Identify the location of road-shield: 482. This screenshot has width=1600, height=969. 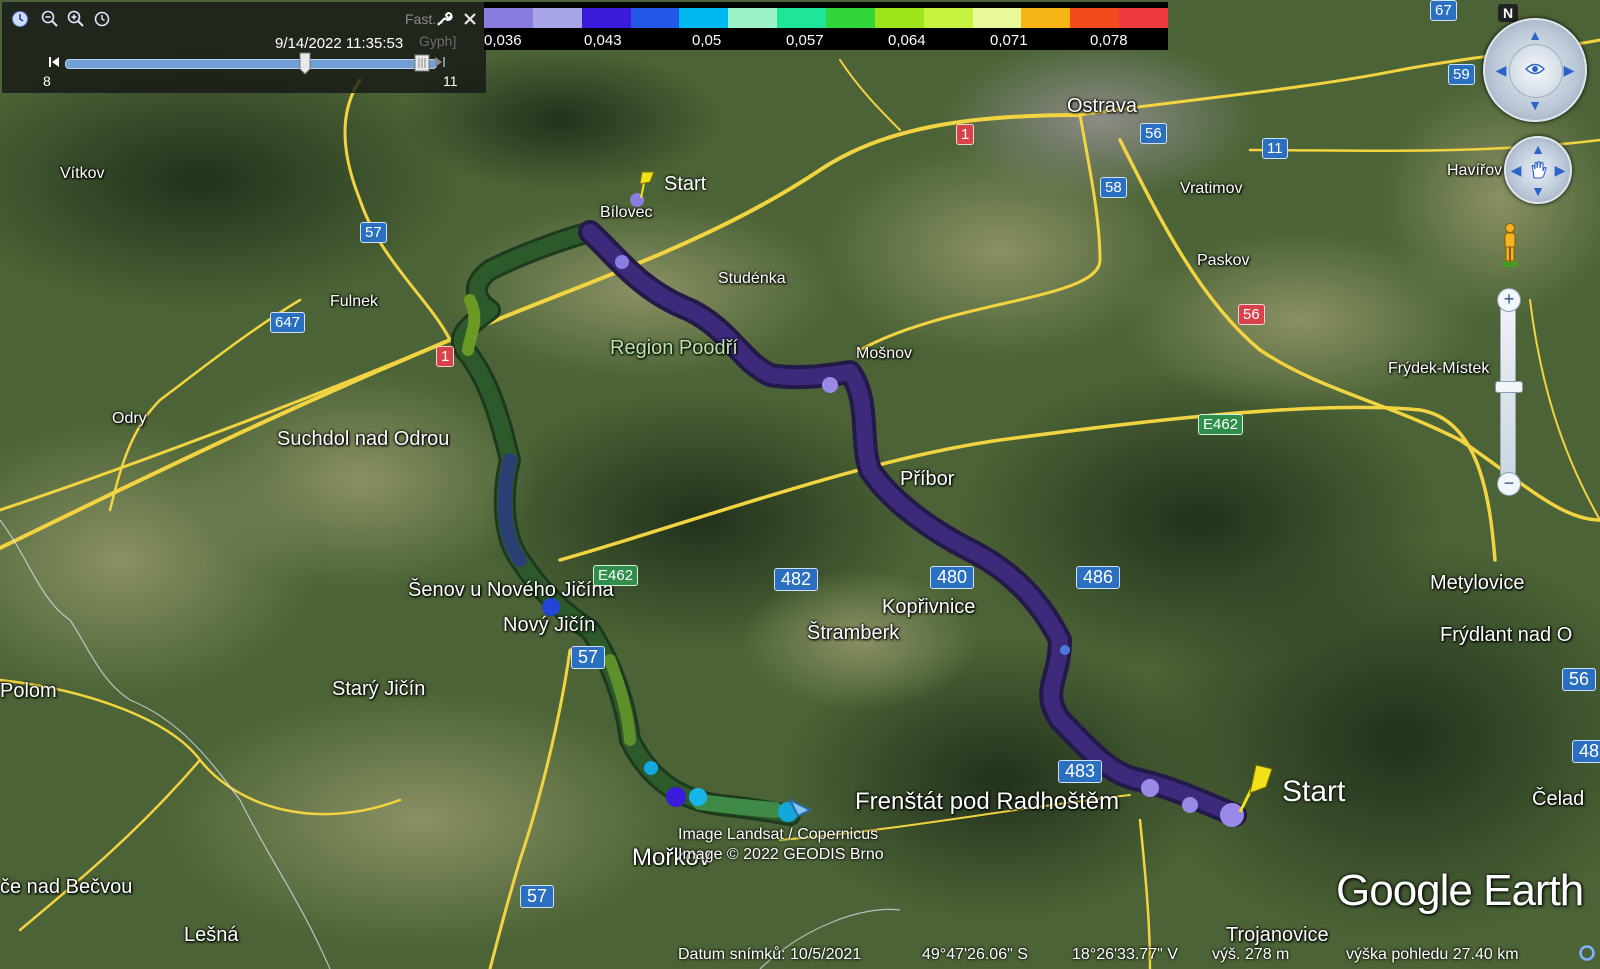
(796, 579).